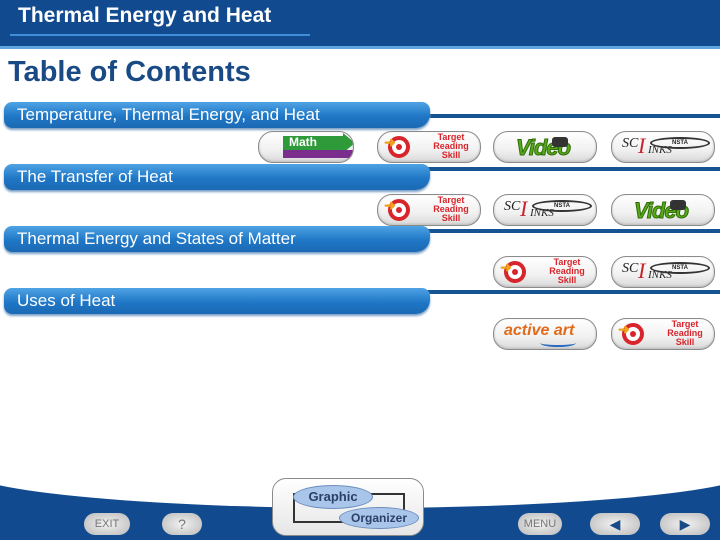  I want to click on section-temperature-thermal-energy-heat: Temperature, Thermal Energy, and Heat, so click(217, 115).